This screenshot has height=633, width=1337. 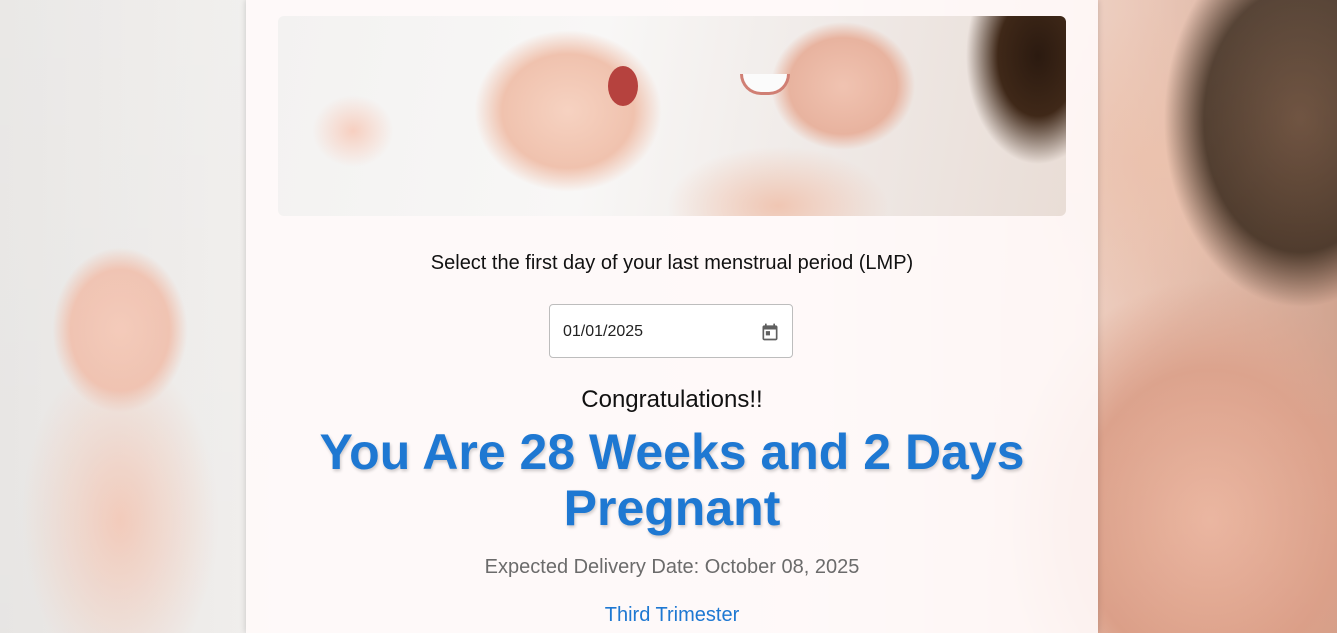 I want to click on congratulations-text: Congratulations!!, so click(x=672, y=399).